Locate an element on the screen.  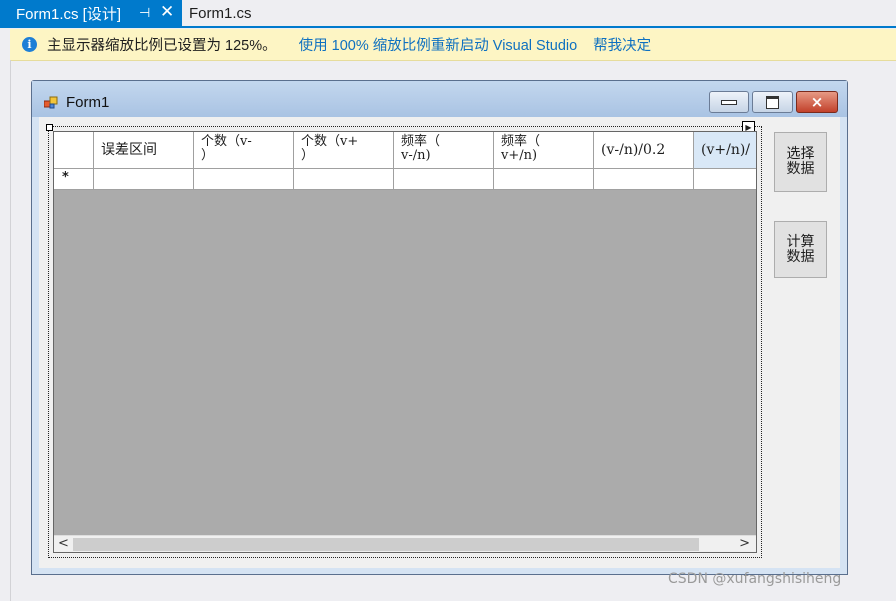
minimize-icon is located at coordinates (729, 102).